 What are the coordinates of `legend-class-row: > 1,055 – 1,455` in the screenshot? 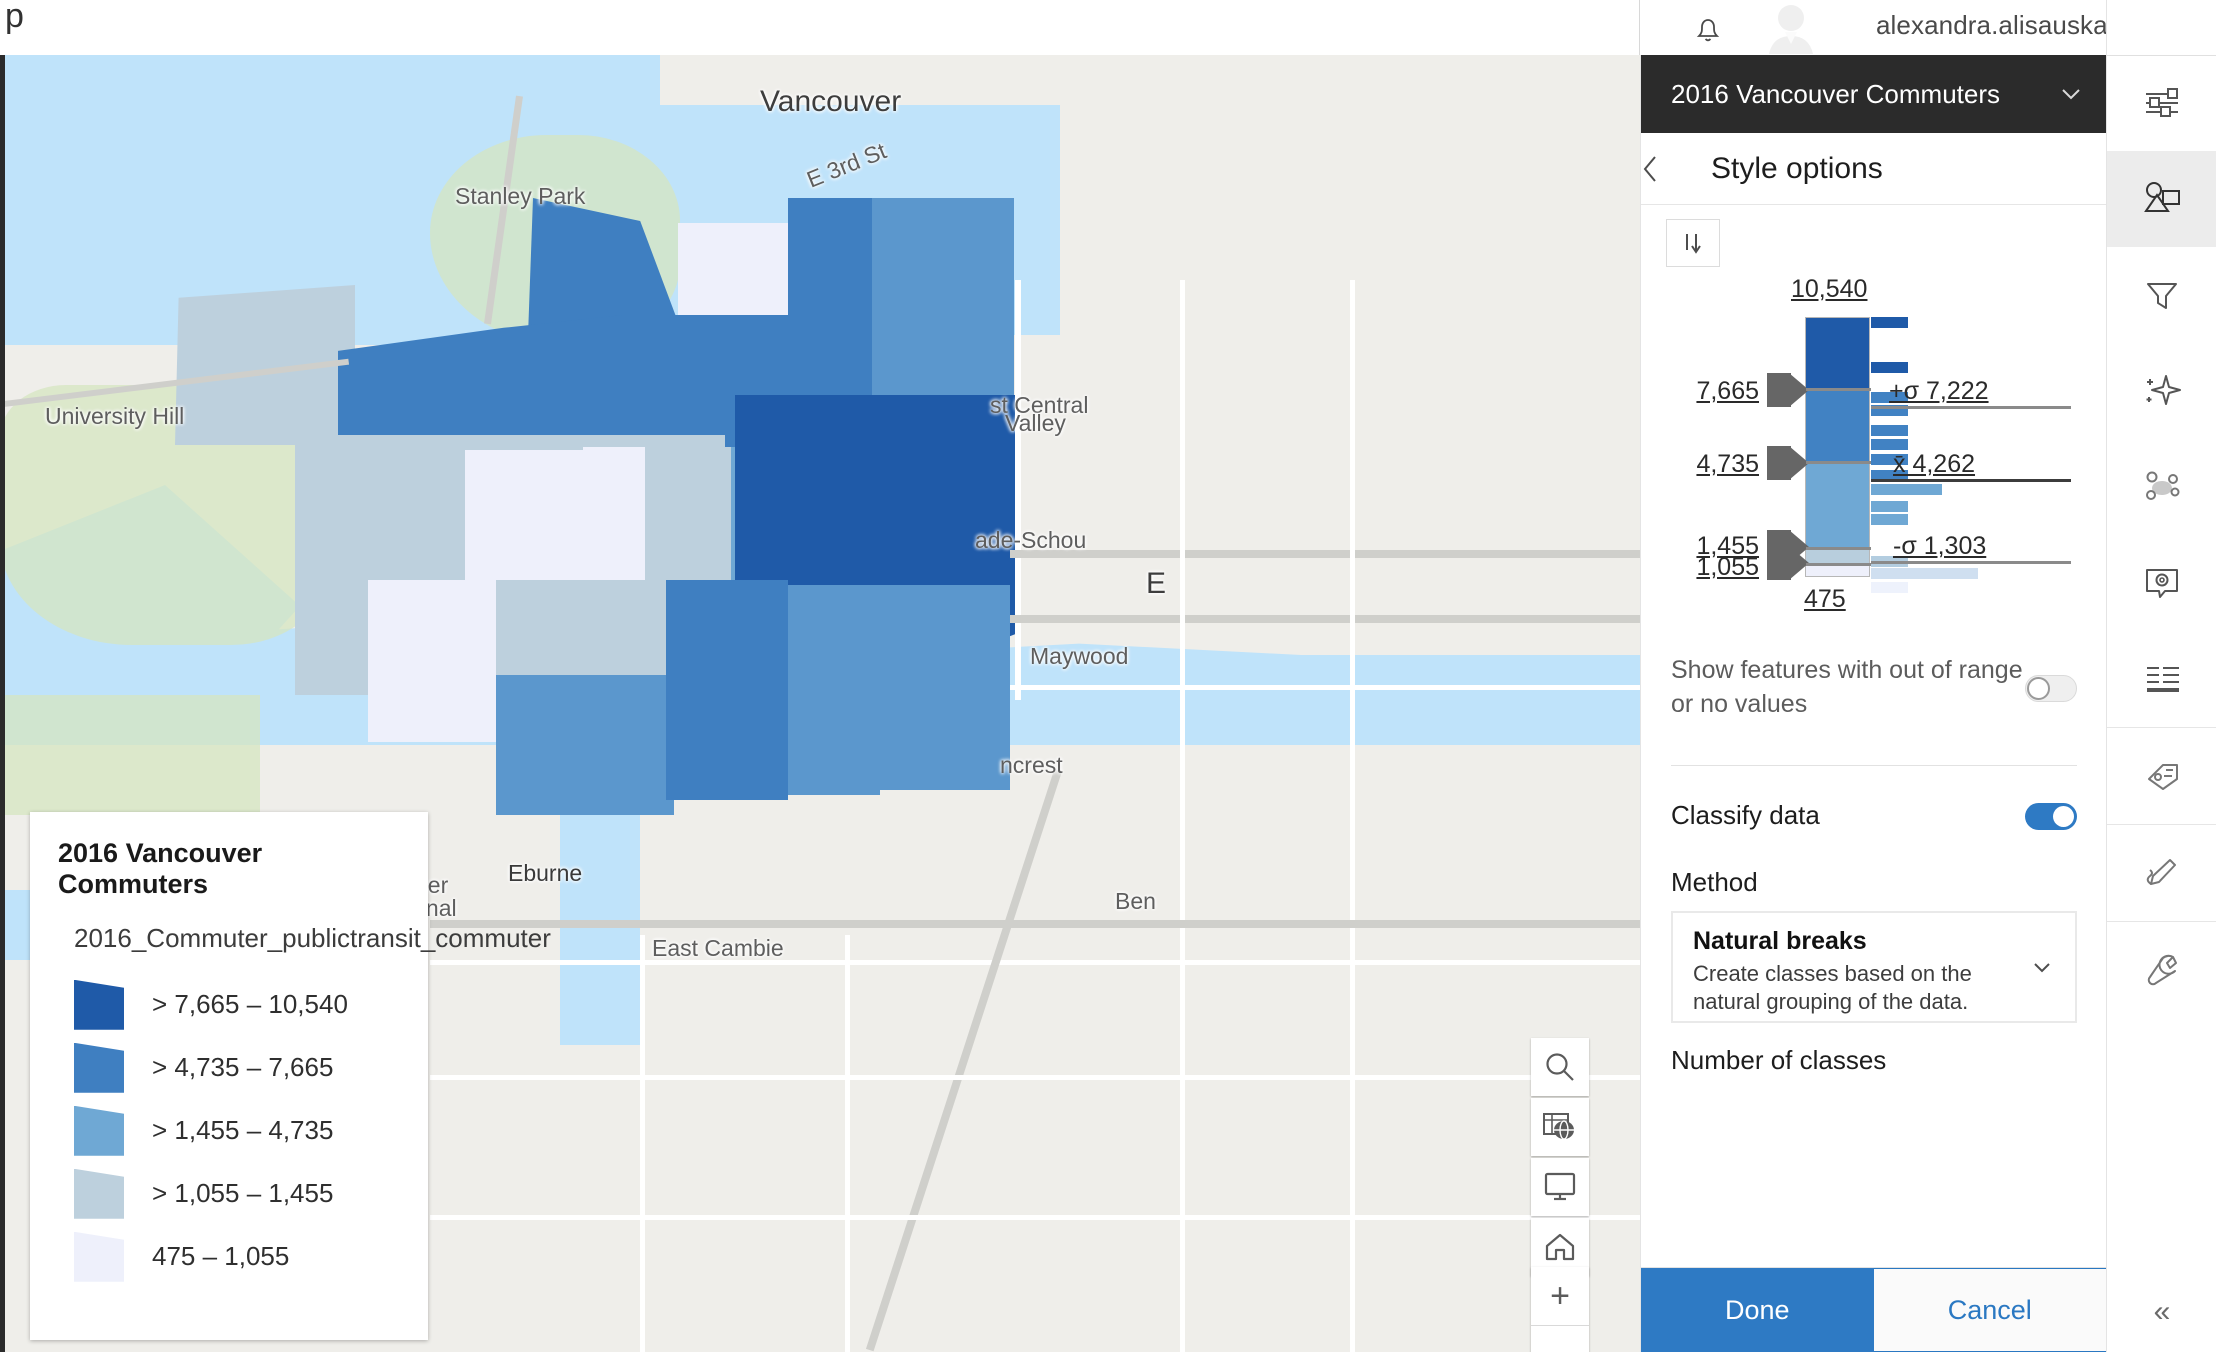 It's located at (237, 1193).